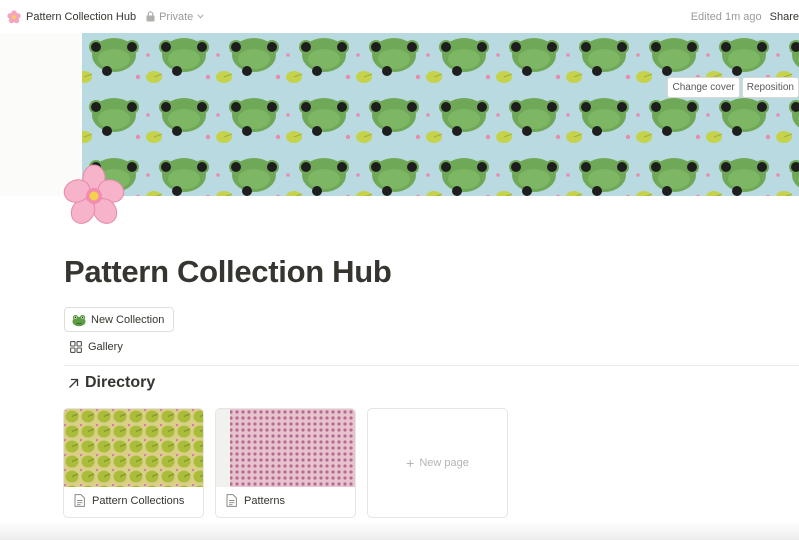 This screenshot has width=799, height=540. What do you see at coordinates (444, 463) in the screenshot?
I see `new-page-label: New page` at bounding box center [444, 463].